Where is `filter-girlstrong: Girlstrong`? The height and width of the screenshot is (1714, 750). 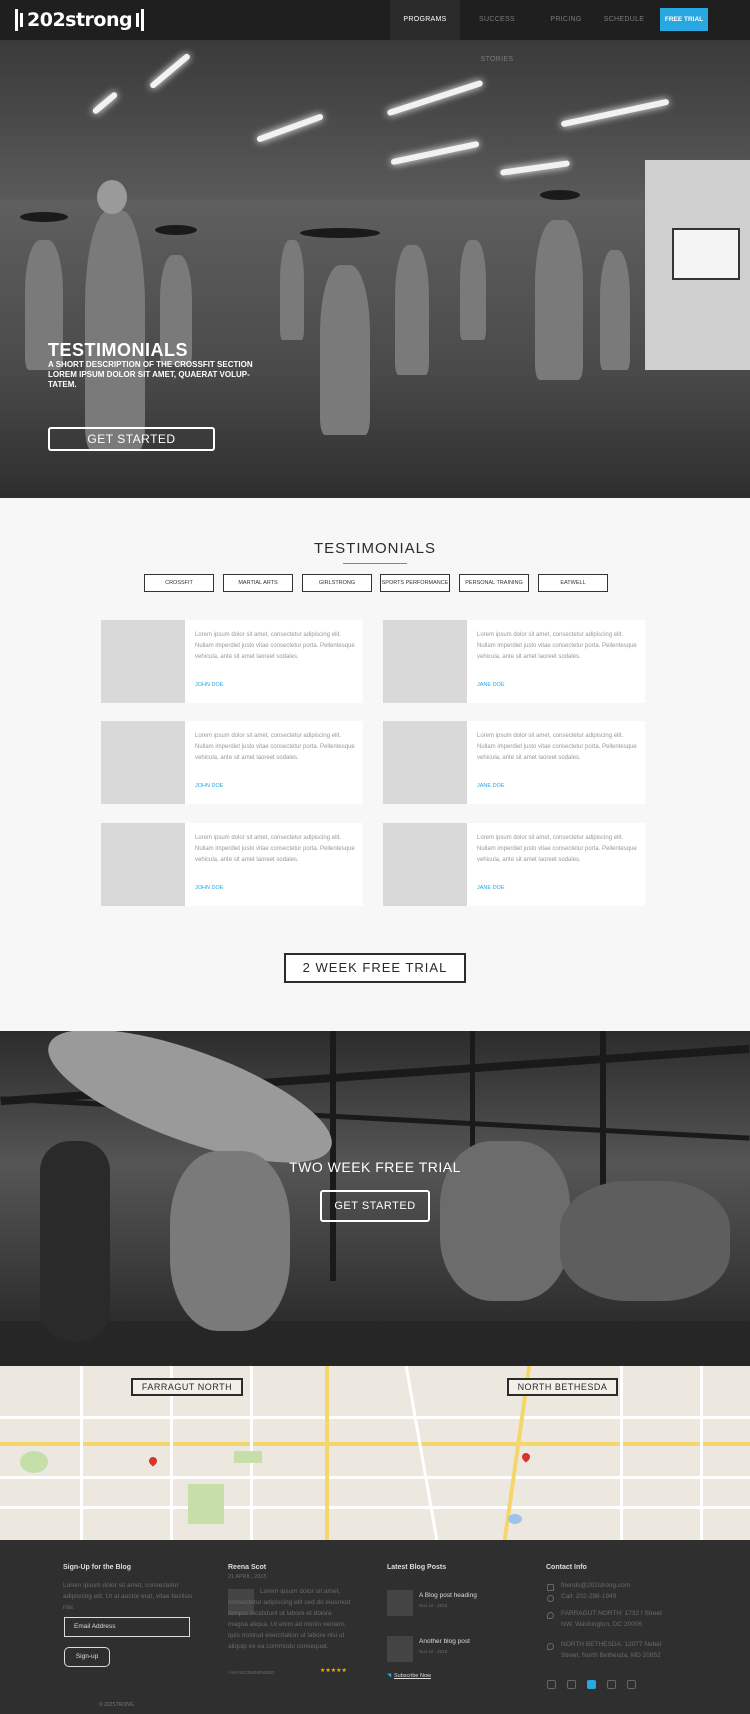
filter-girlstrong: Girlstrong is located at coordinates (337, 583).